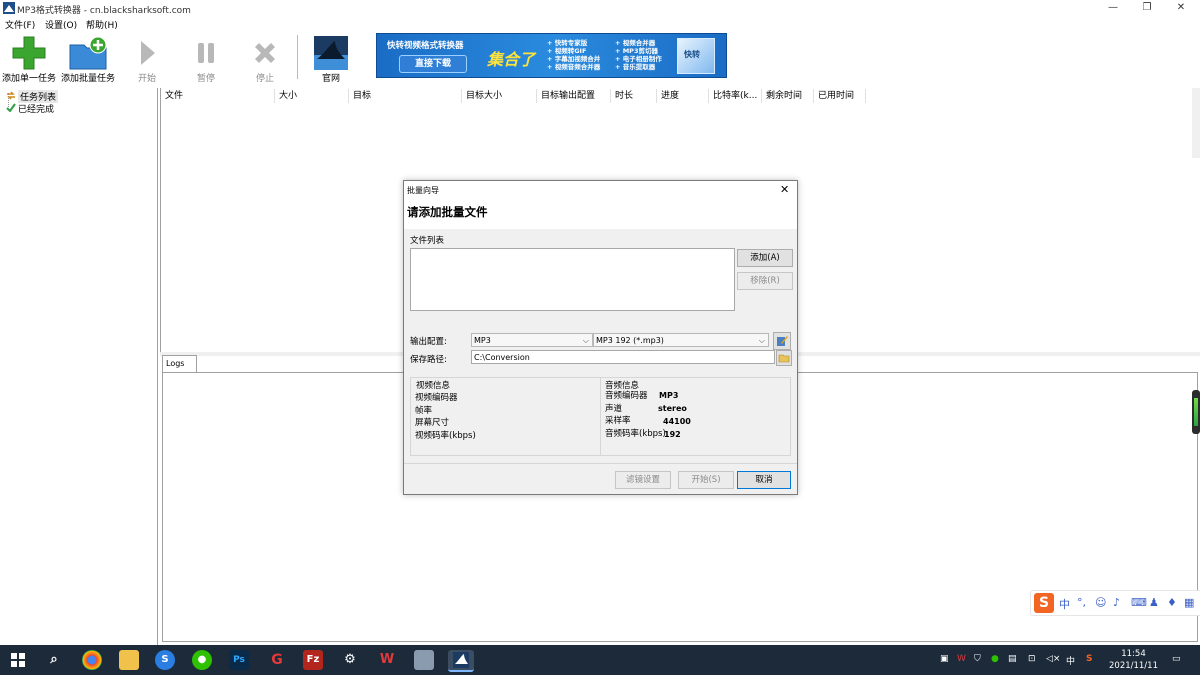  Describe the element at coordinates (706, 480) in the screenshot. I see `start-conversion-button: 开始(S)` at that location.